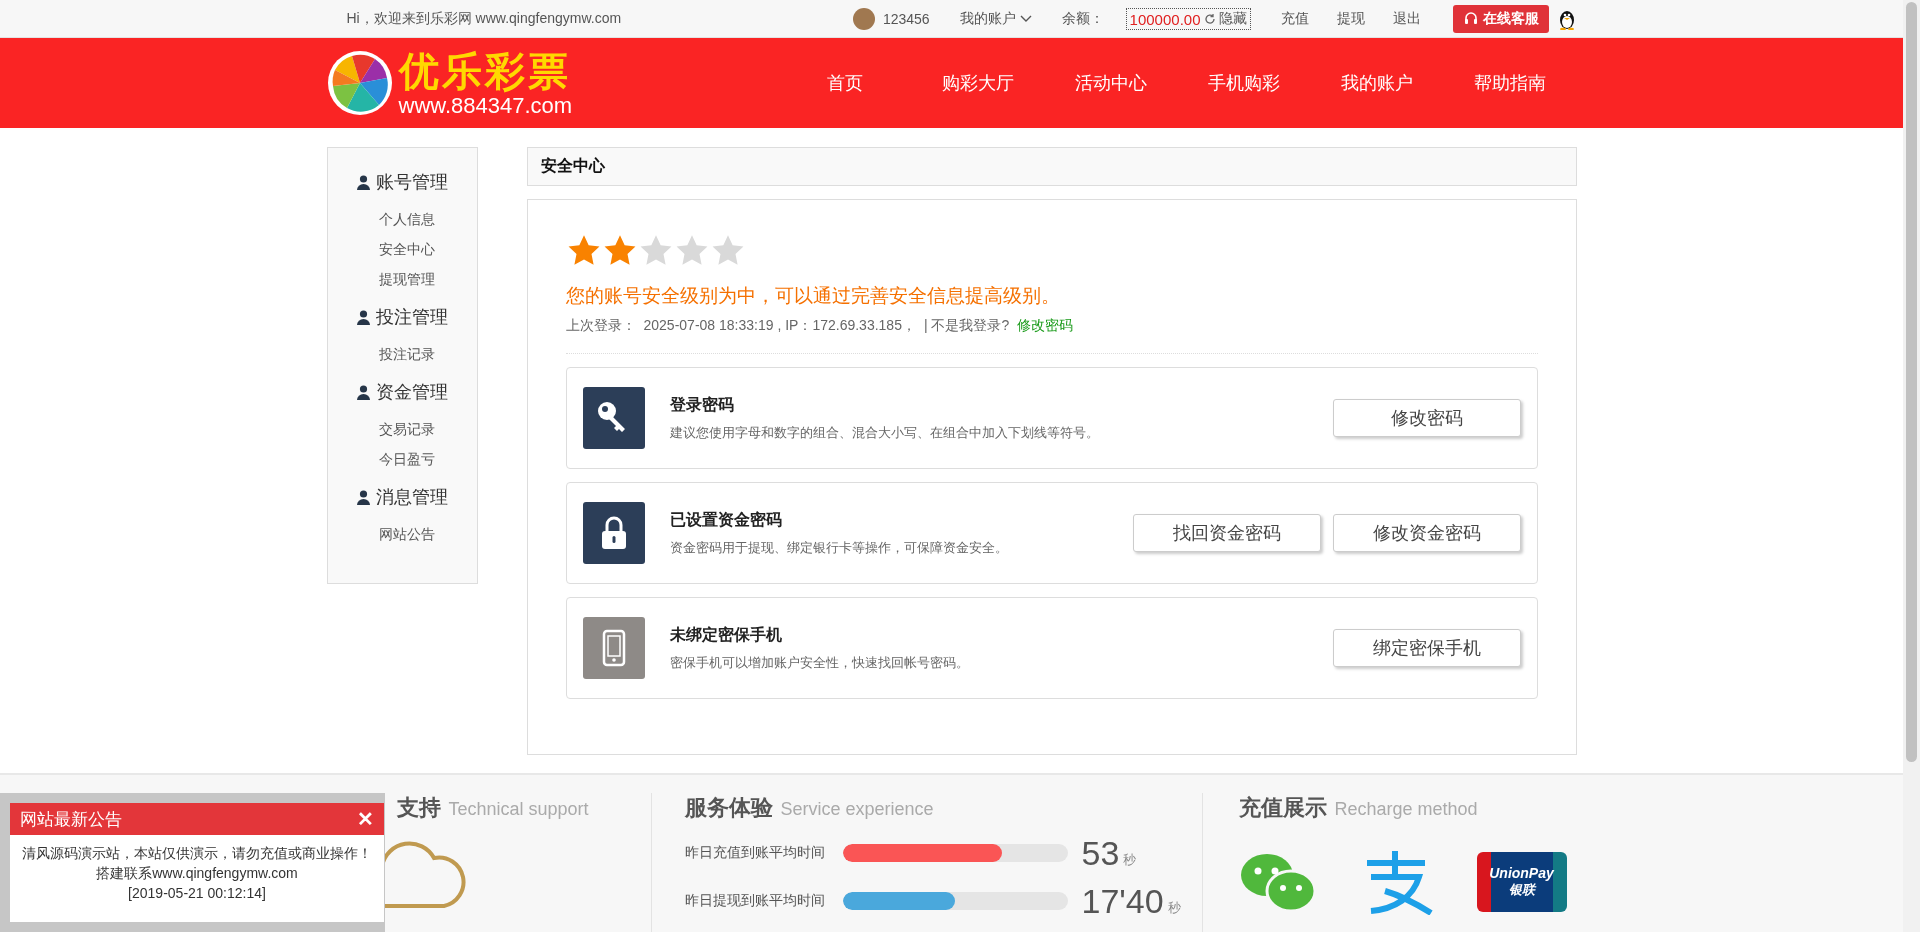 The width and height of the screenshot is (1920, 932). What do you see at coordinates (839, 547) in the screenshot?
I see `item-description: 资金密码用于提现、绑定银行卡等操作，可保障资金安全。` at bounding box center [839, 547].